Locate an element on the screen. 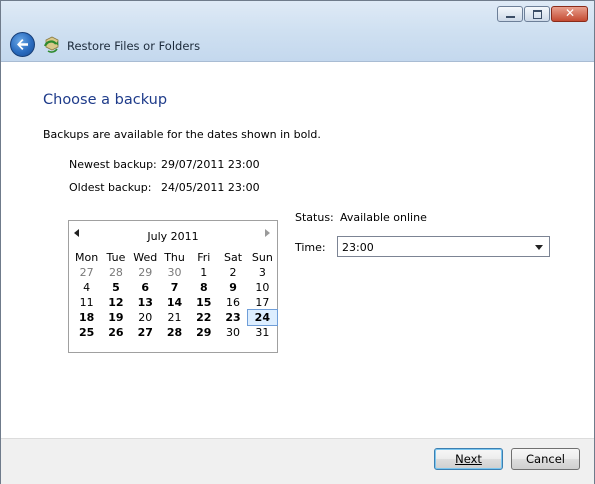 The height and width of the screenshot is (484, 595). calendar-day: 10 is located at coordinates (262, 287).